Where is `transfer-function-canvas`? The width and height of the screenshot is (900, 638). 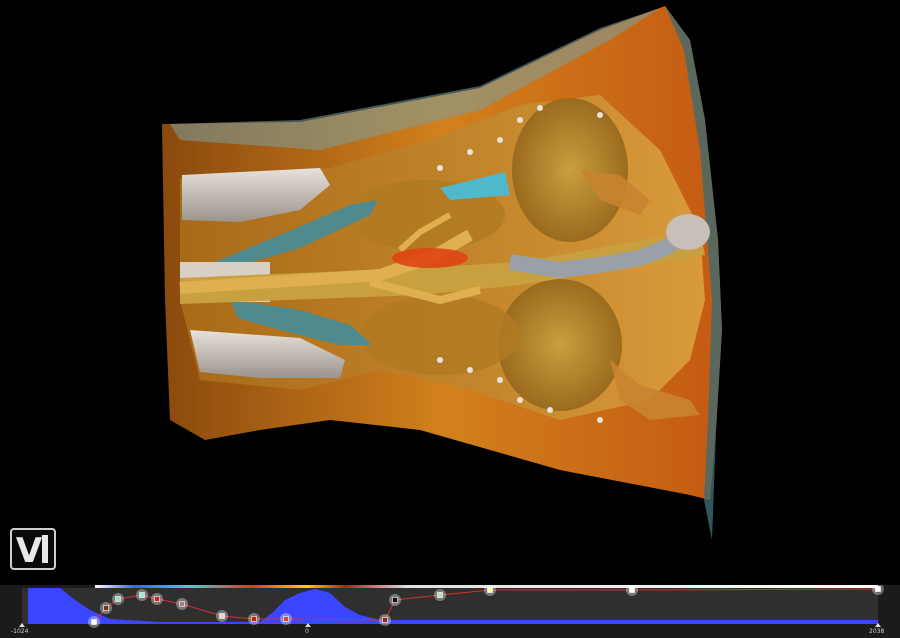 transfer-function-canvas is located at coordinates (450, 611).